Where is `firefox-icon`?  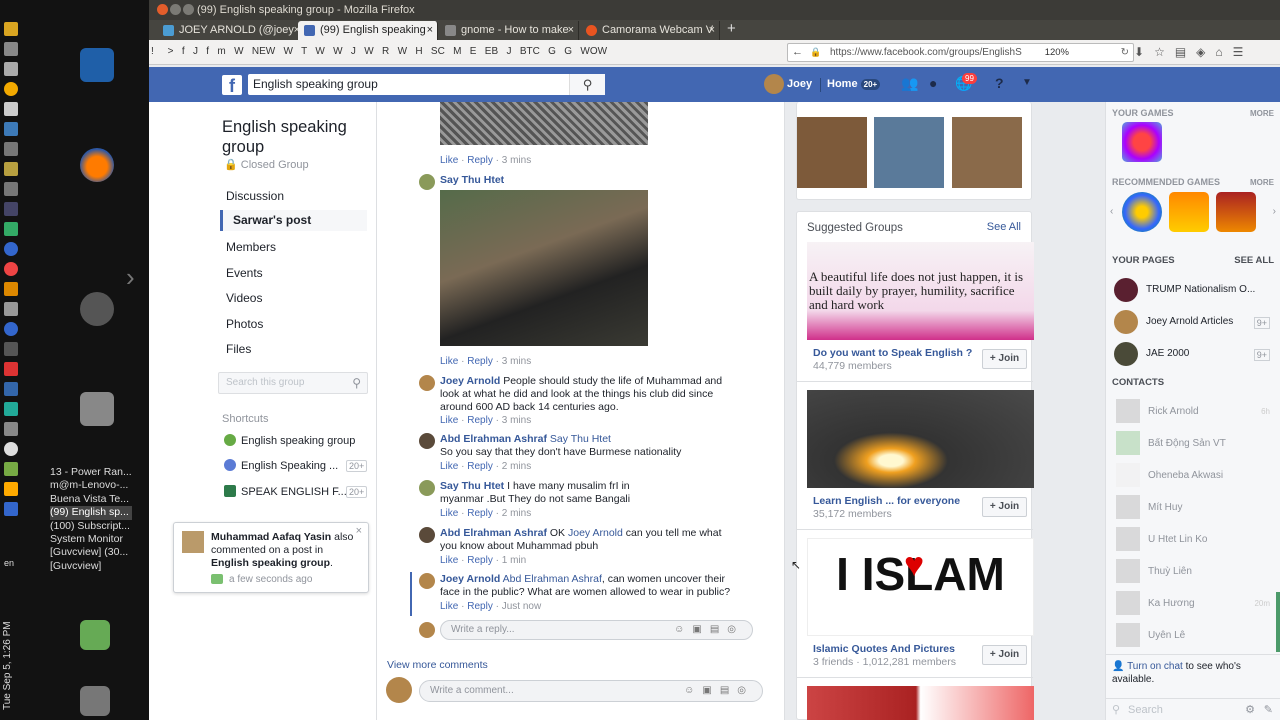
firefox-icon is located at coordinates (97, 165).